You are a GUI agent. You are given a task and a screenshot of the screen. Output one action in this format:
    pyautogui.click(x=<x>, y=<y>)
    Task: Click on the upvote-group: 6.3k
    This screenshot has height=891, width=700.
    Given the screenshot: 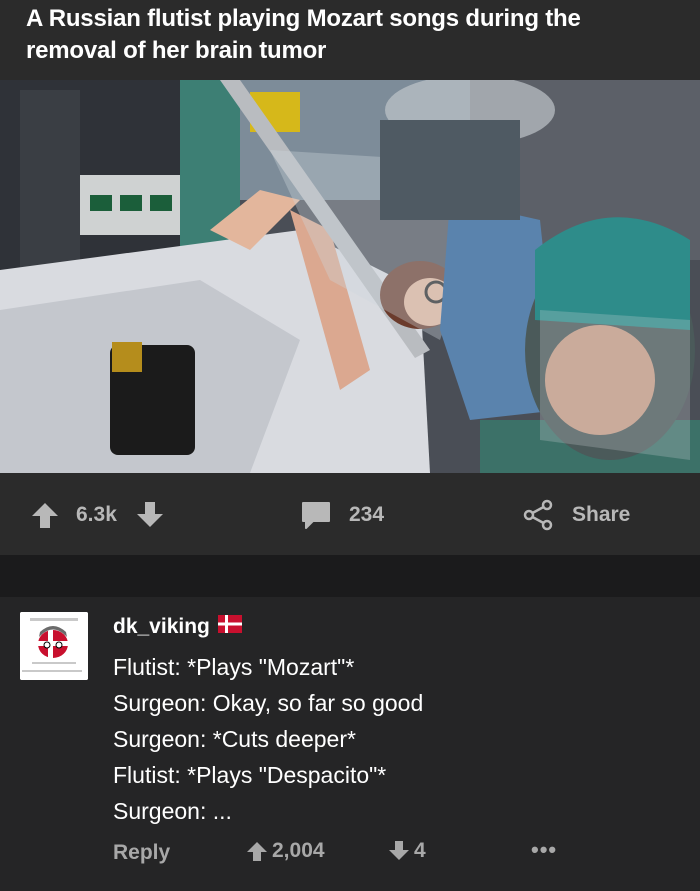 What is the action you would take?
    pyautogui.click(x=97, y=515)
    